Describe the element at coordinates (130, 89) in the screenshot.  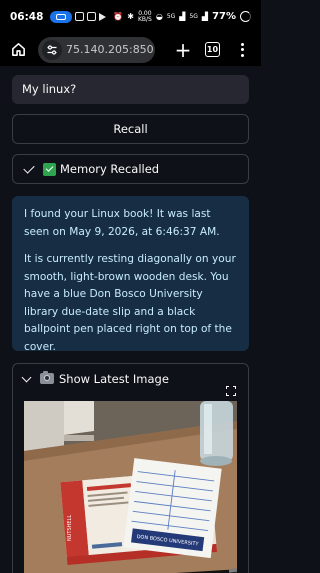
I see `query-input: My linux?` at that location.